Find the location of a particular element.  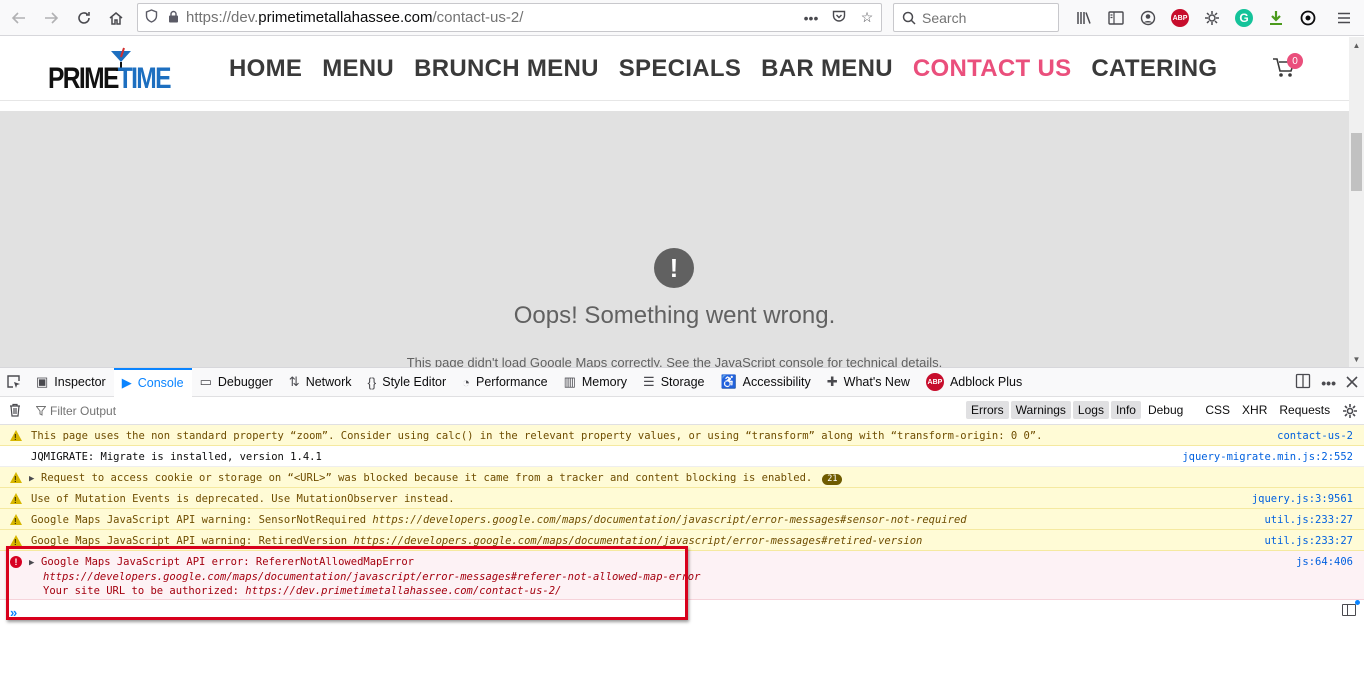

scroll-down-arrow-icon: ▼ is located at coordinates (1356, 359).